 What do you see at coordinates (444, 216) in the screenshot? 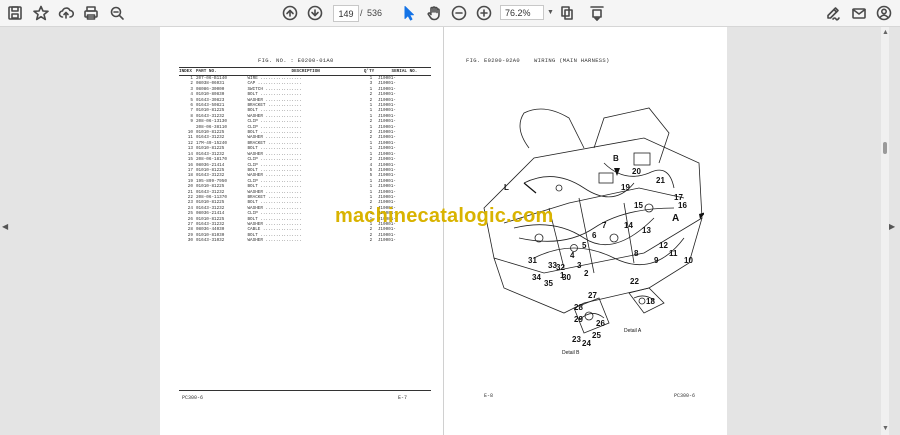
I see `watermark: machinecatalogic.com` at bounding box center [444, 216].